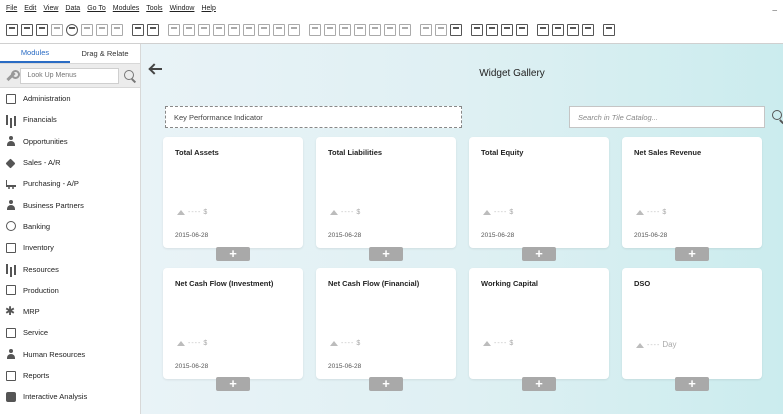 The image size is (783, 414). Describe the element at coordinates (208, 8) in the screenshot. I see `menu-help: Help` at that location.